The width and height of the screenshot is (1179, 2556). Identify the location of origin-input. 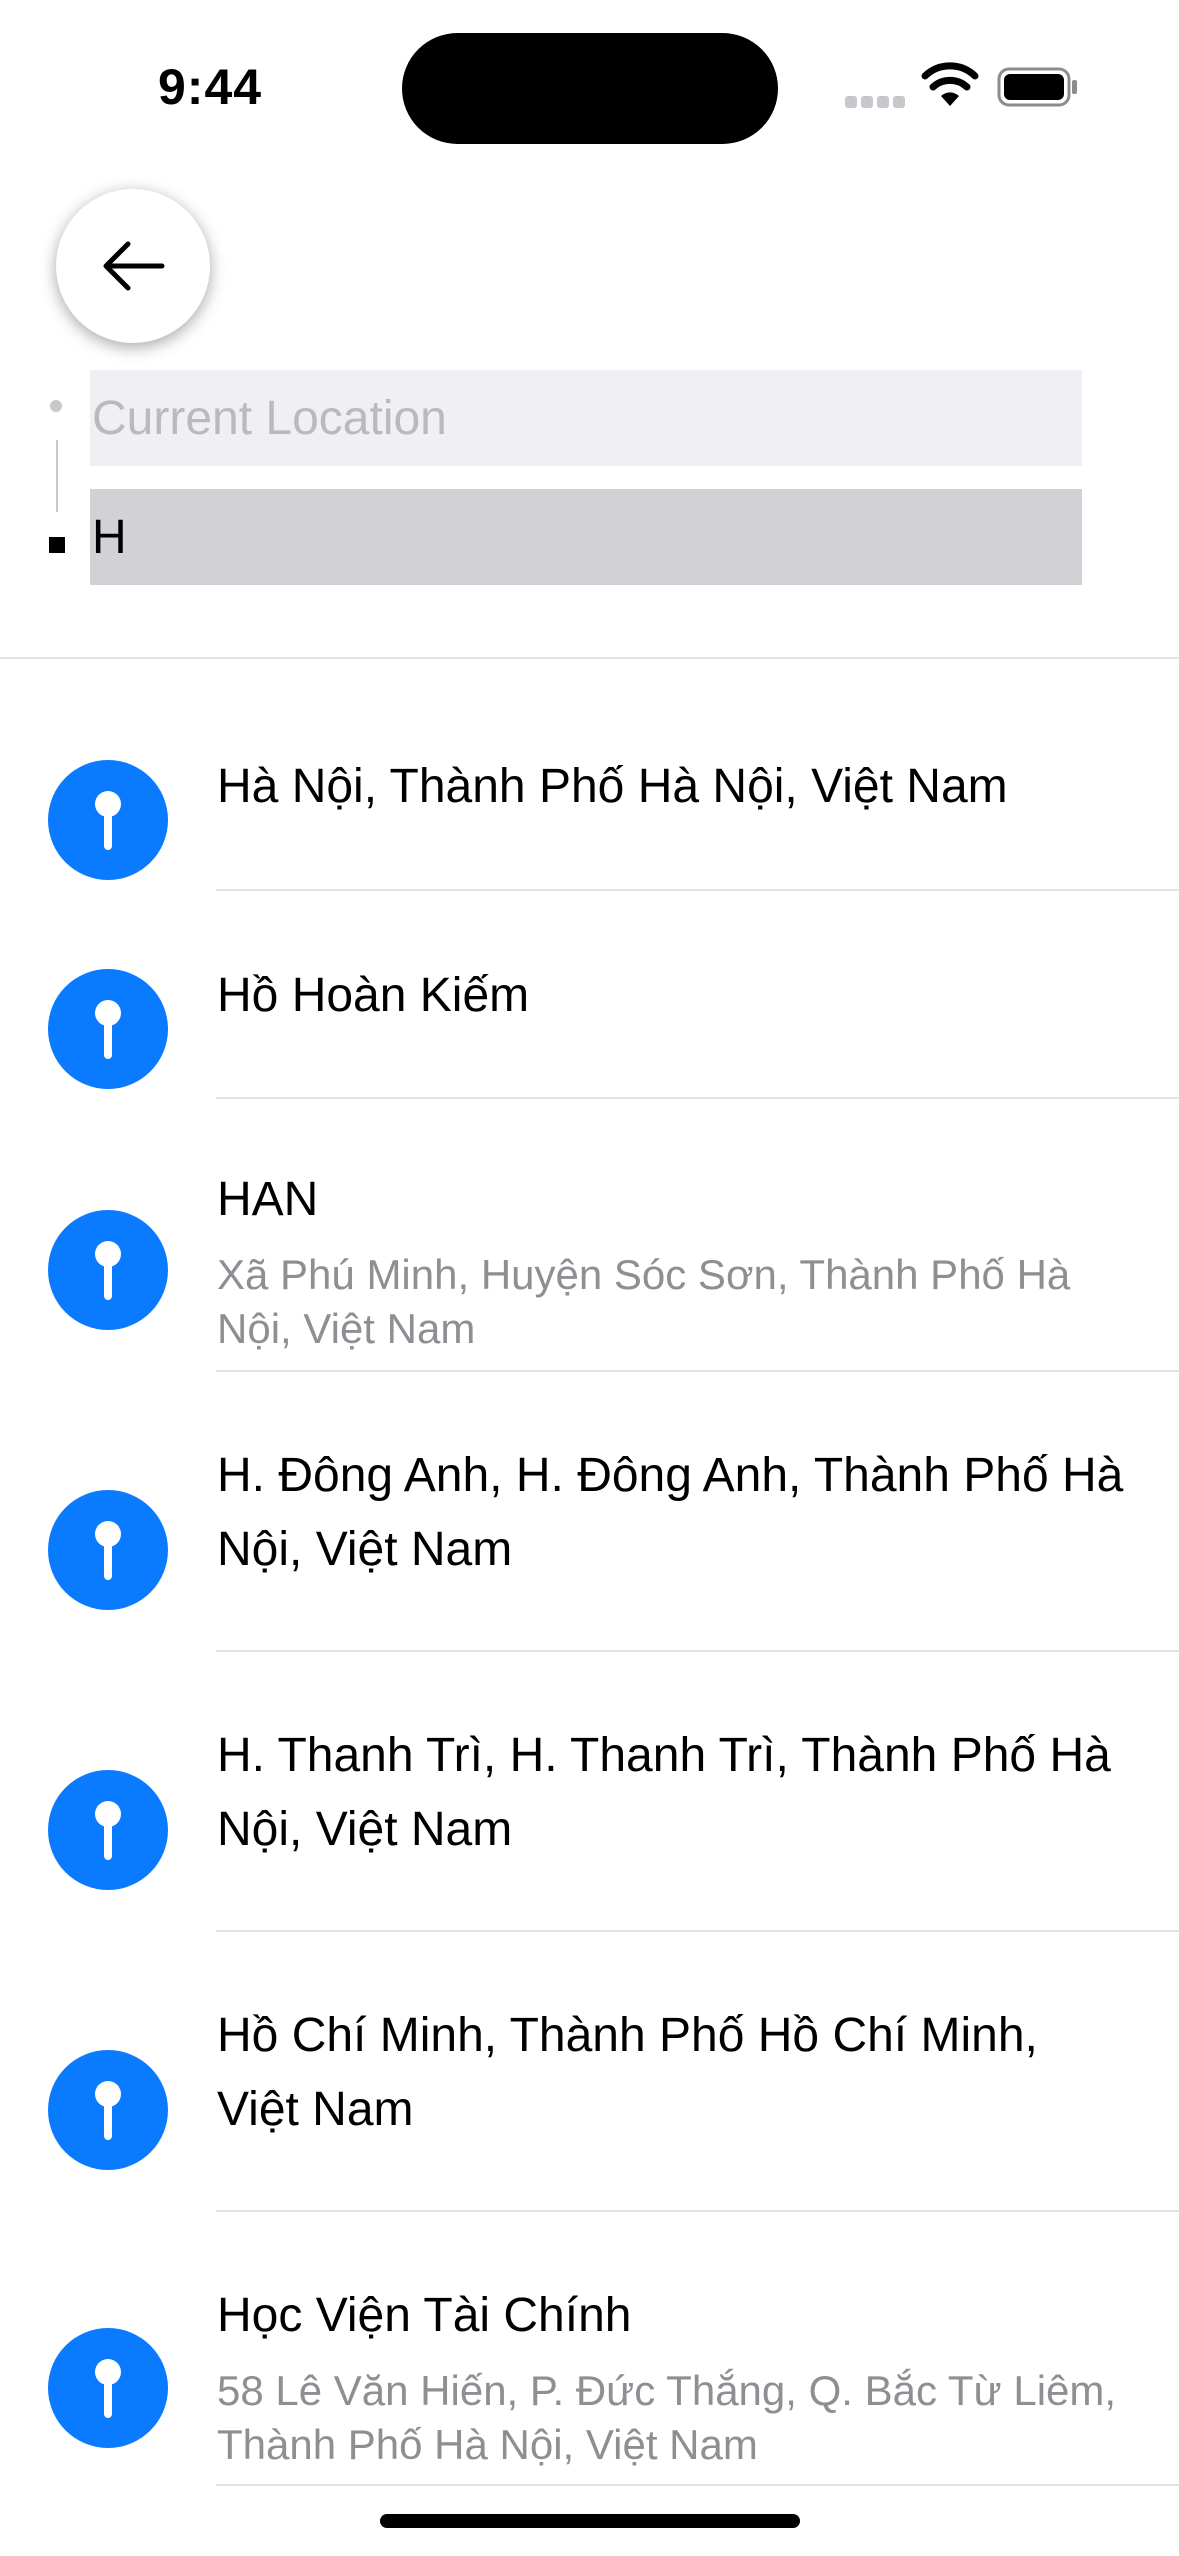
(586, 418).